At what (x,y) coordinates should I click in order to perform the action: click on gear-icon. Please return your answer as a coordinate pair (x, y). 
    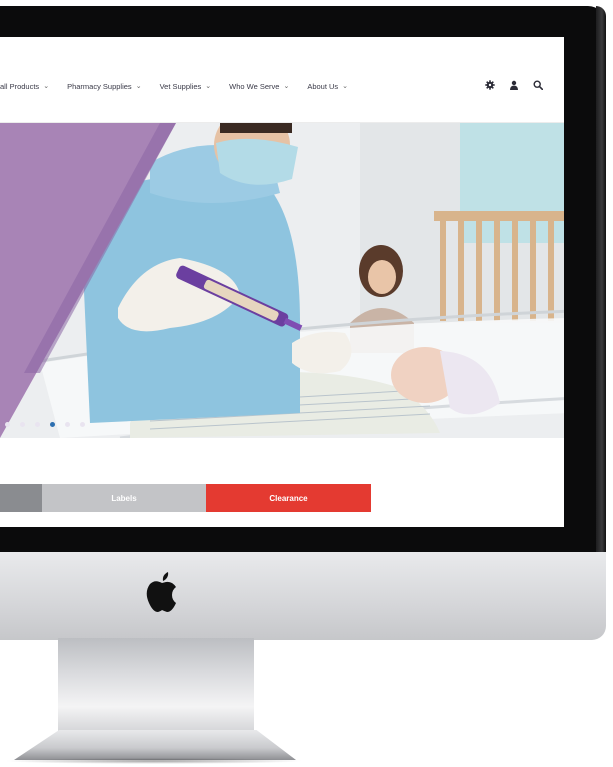
    Looking at the image, I should click on (490, 83).